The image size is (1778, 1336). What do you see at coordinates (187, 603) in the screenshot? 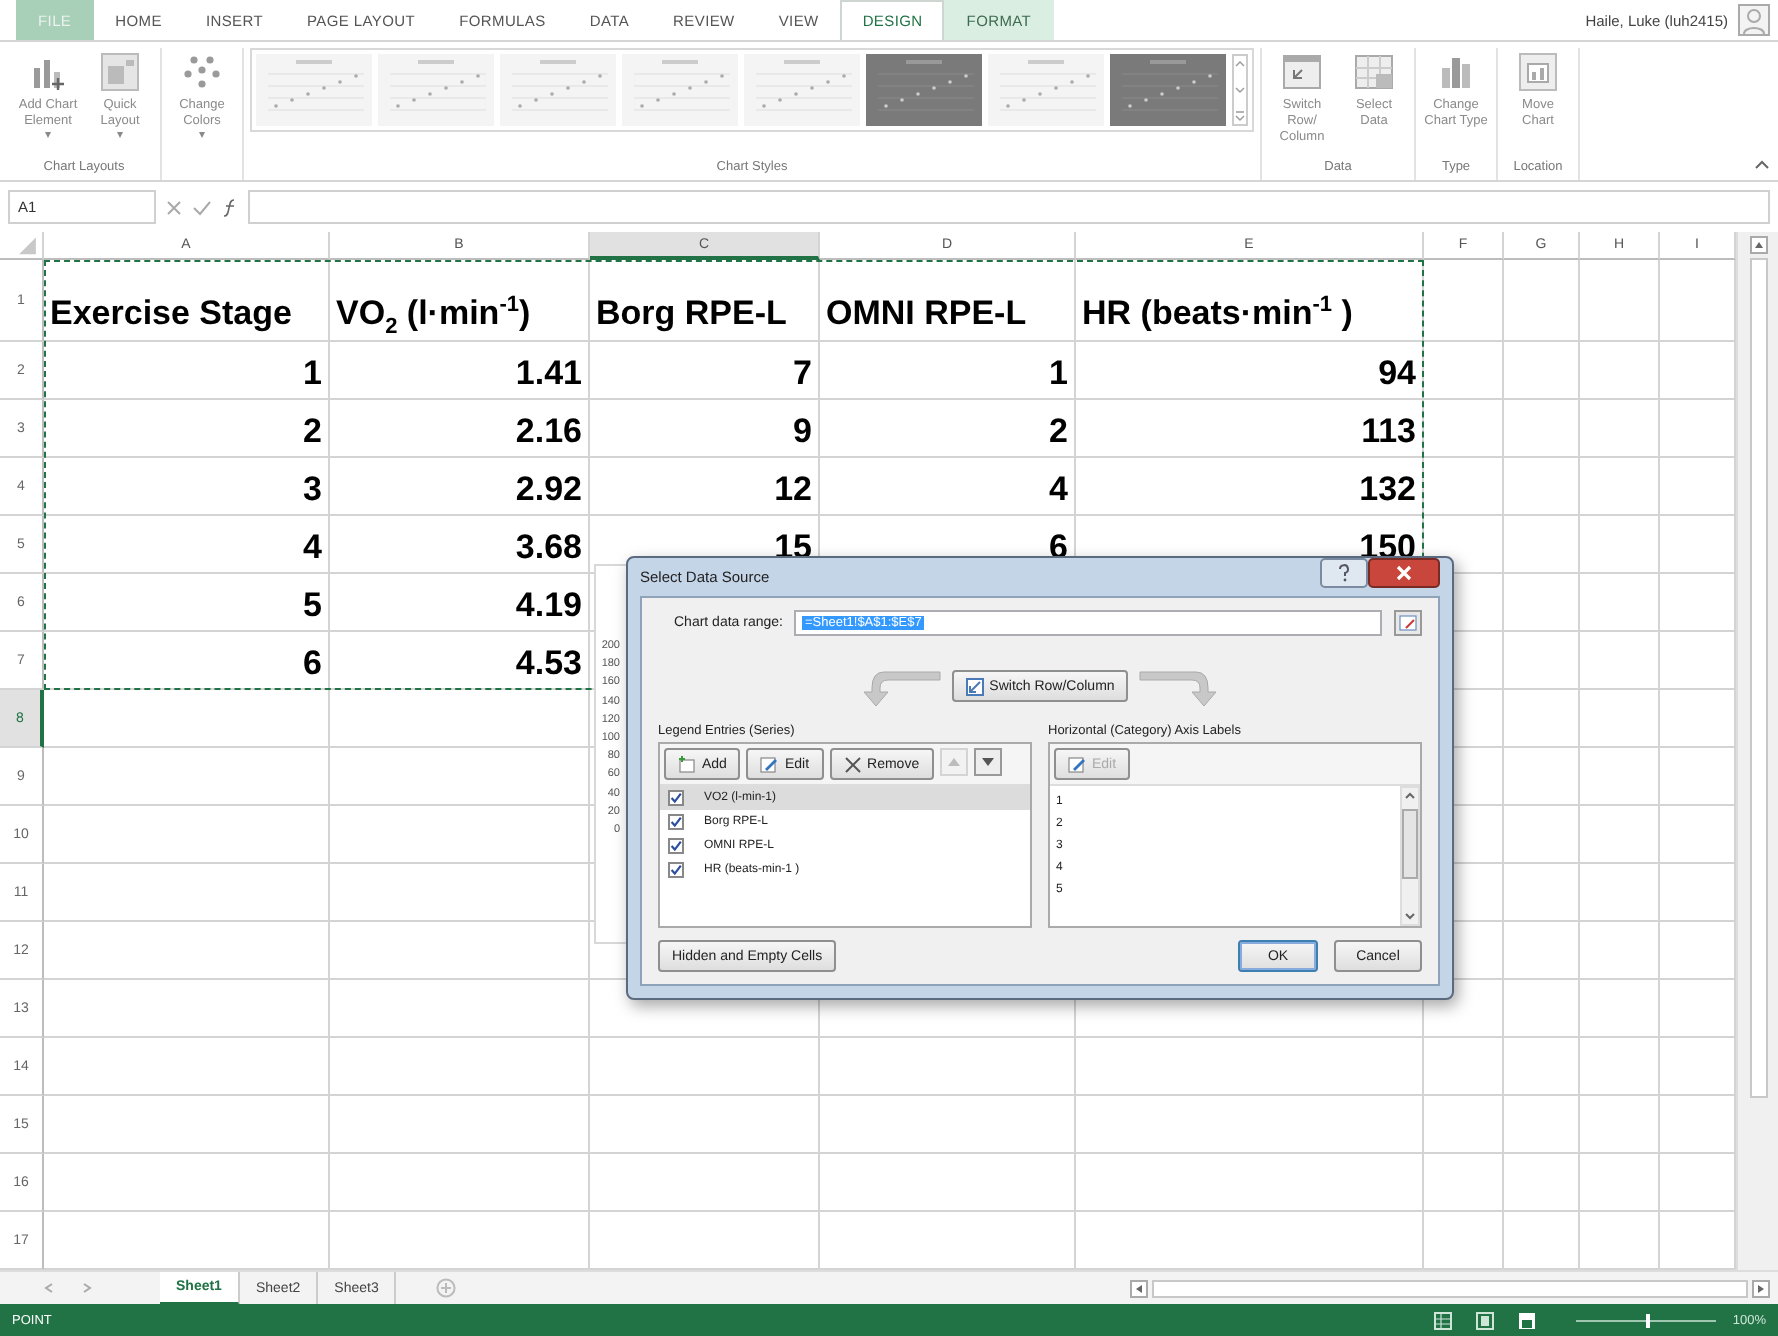
I see `table-cell: 5` at bounding box center [187, 603].